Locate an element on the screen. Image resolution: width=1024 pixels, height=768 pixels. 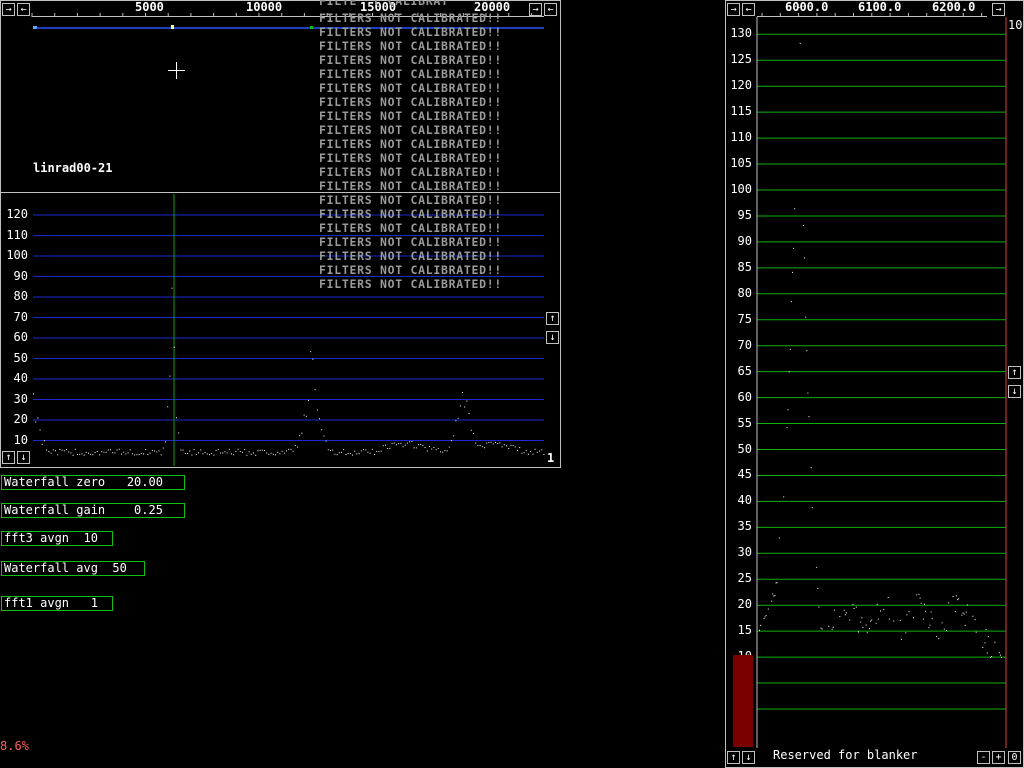
blanker-minus-button: - is located at coordinates (983, 757).